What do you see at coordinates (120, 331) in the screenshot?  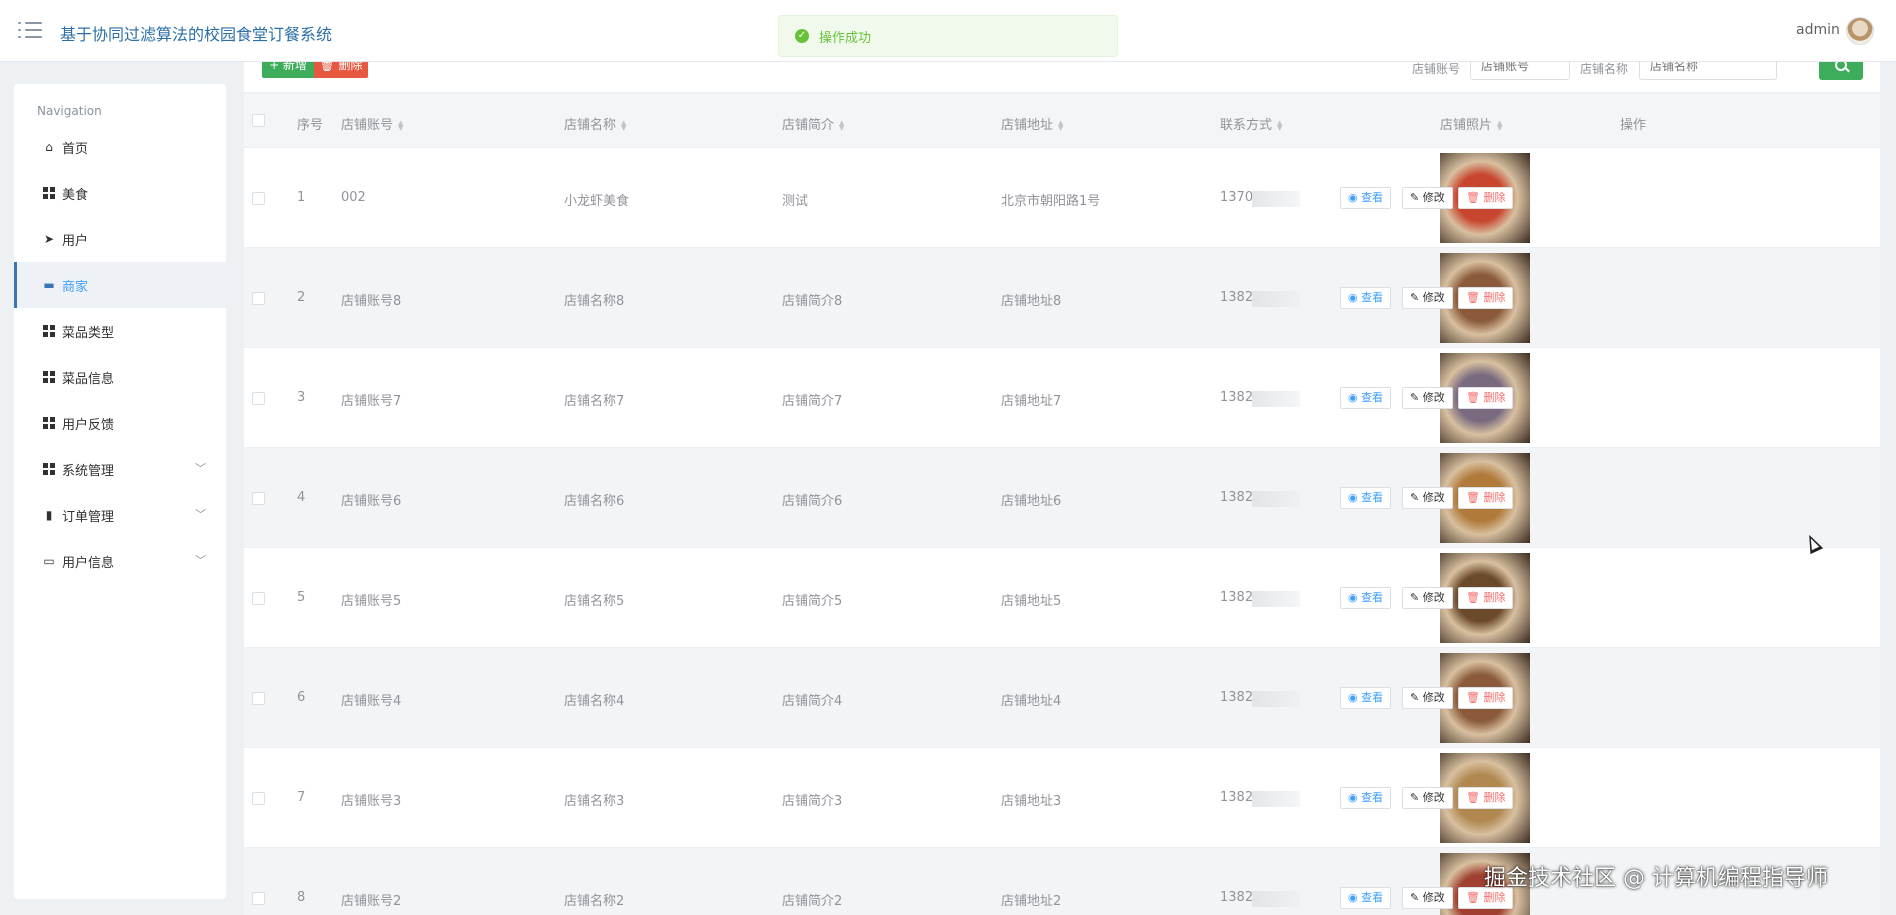 I see `sidebar-item-dish-types: 菜品类型` at bounding box center [120, 331].